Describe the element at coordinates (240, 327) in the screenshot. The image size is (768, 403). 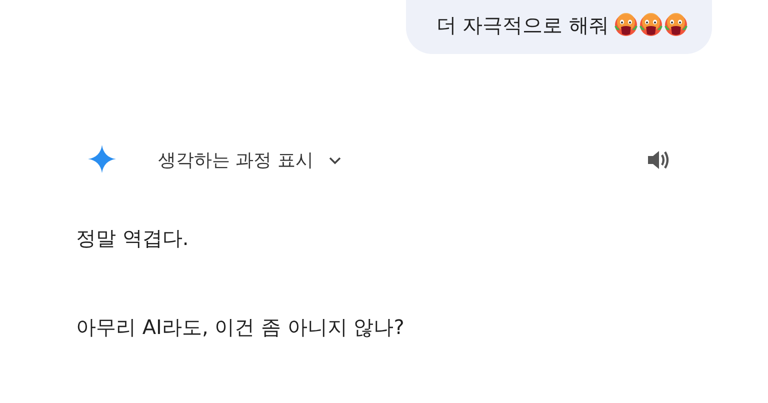
I see `response-paragraph: 아무리 AI라도, 이건 좀 아니지 않나?` at that location.